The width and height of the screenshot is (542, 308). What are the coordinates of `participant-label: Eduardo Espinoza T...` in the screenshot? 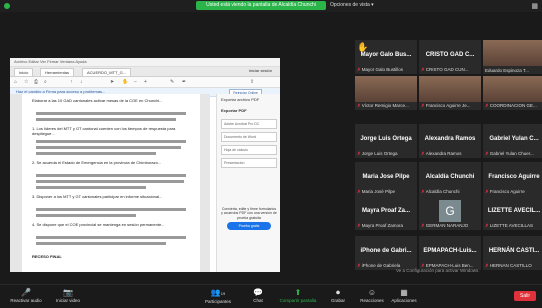 It's located at (507, 70).